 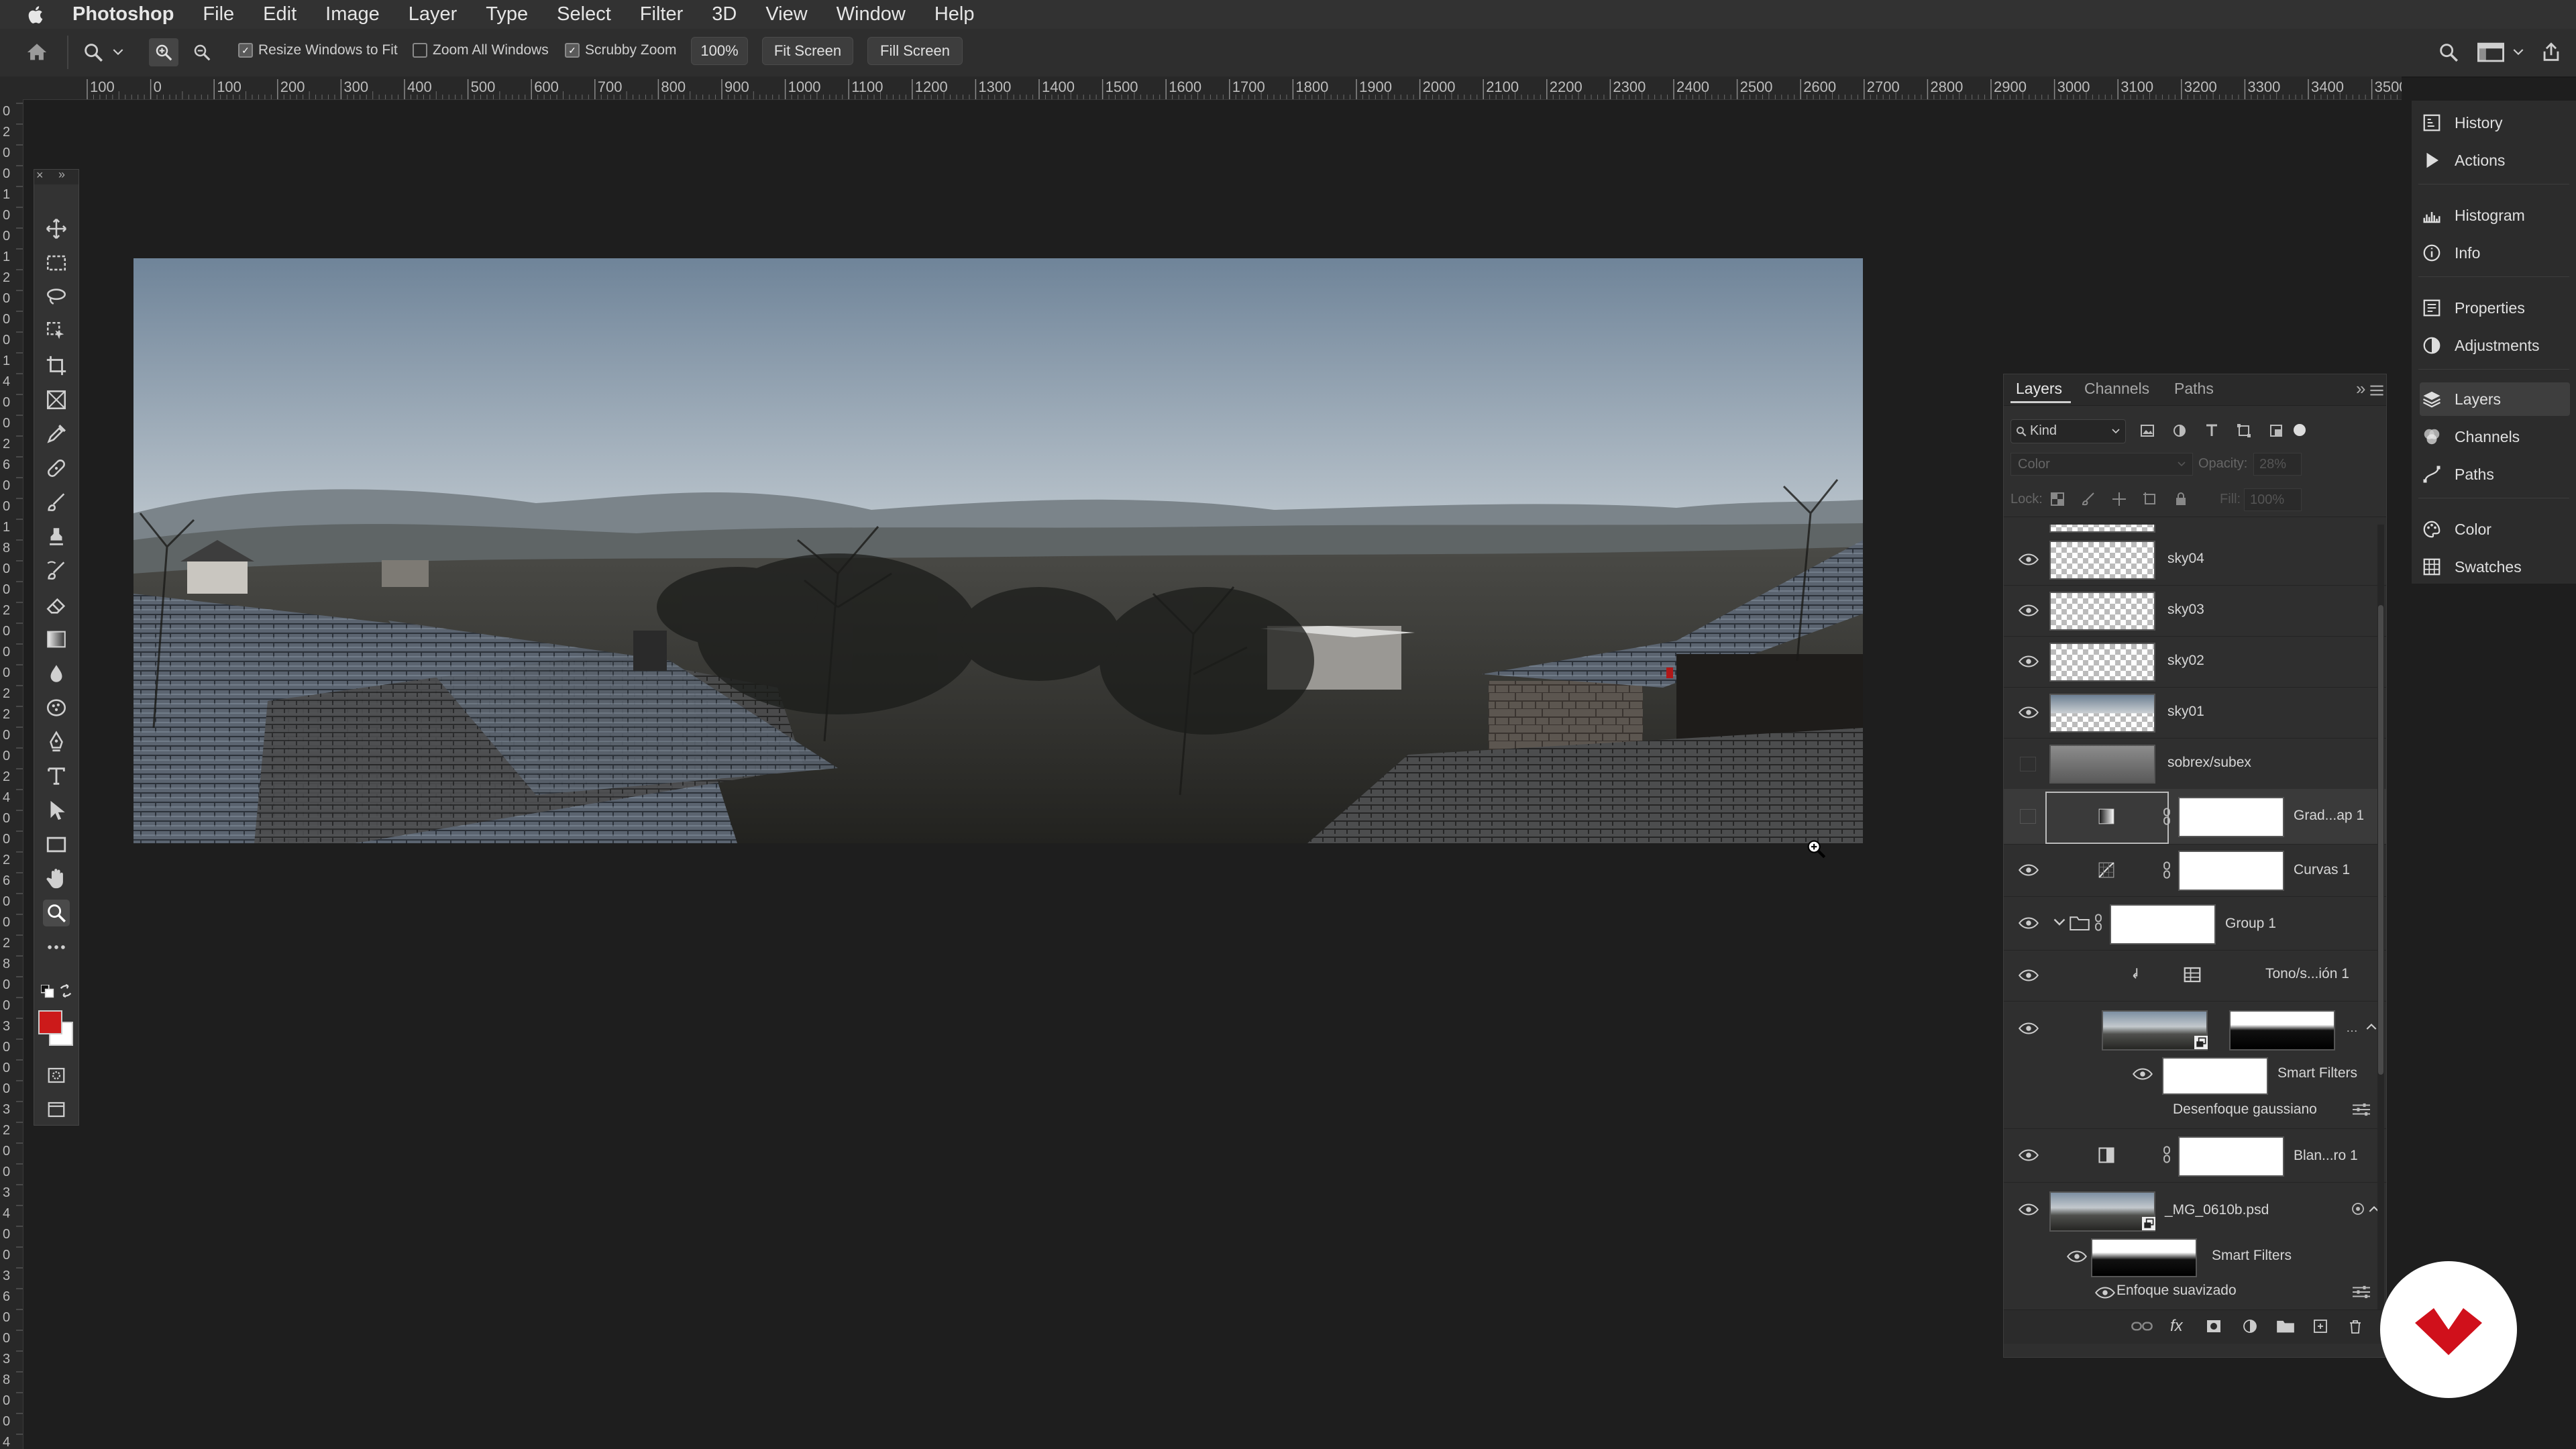 I want to click on filter-kind-select: Kind, so click(x=2068, y=431).